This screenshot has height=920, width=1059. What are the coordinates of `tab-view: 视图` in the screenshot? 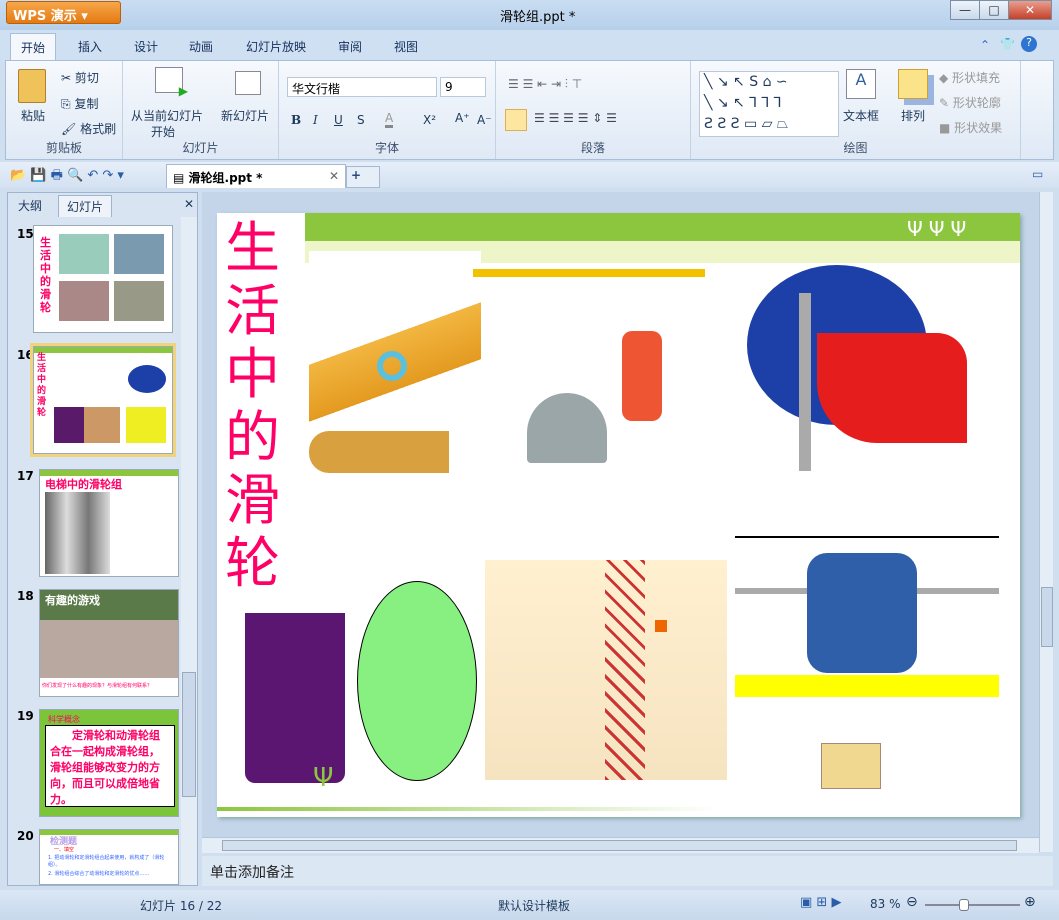 It's located at (406, 46).